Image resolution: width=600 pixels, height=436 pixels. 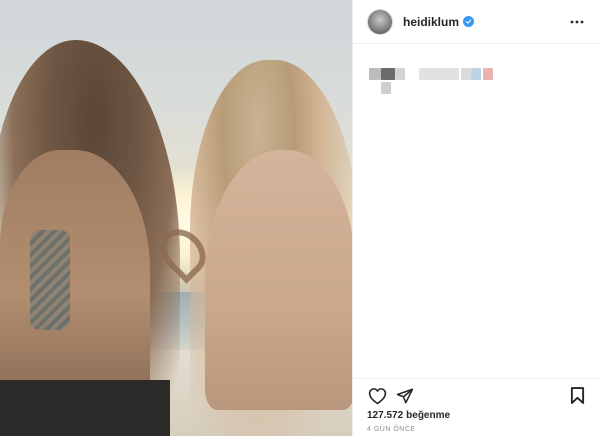 I want to click on like-button, so click(x=377, y=396).